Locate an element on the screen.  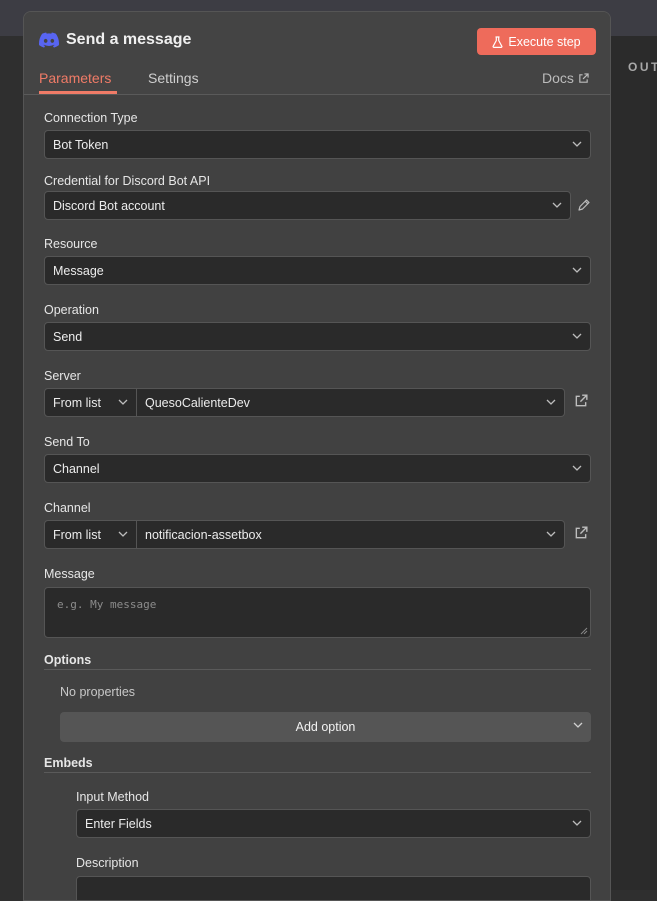
options-empty-text: No properties is located at coordinates (98, 692).